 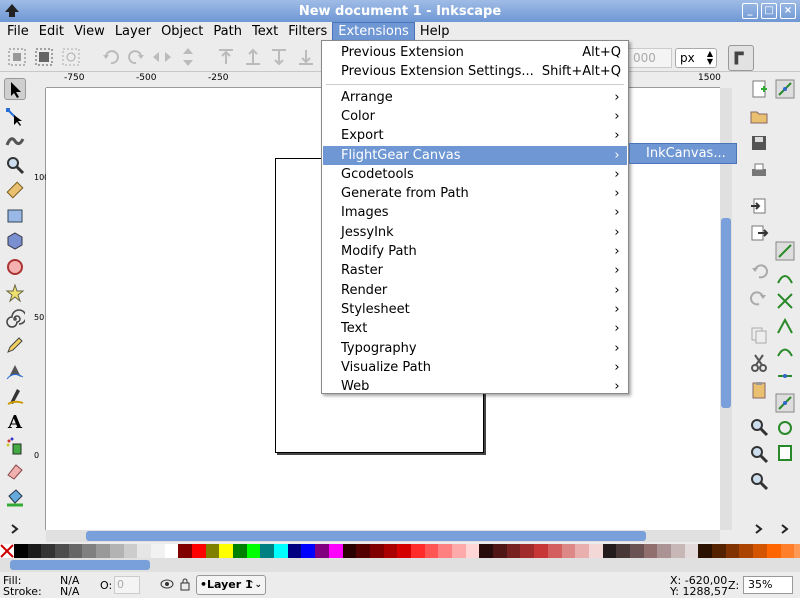 I want to click on layer-visibility-icon, so click(x=167, y=585).